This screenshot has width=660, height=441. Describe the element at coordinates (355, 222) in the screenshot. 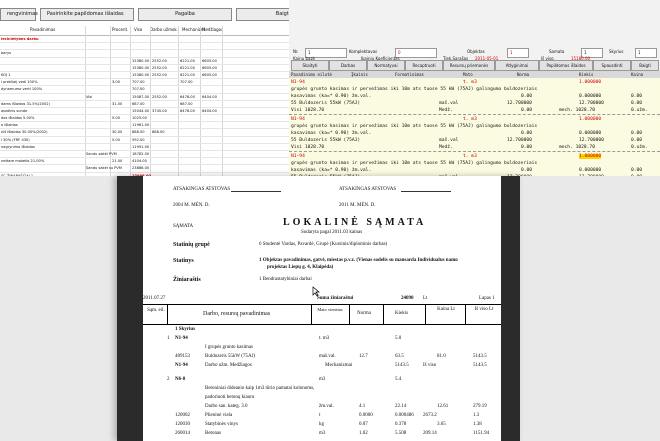

I see `document-title: LOKALINĖ SĄMATA` at that location.